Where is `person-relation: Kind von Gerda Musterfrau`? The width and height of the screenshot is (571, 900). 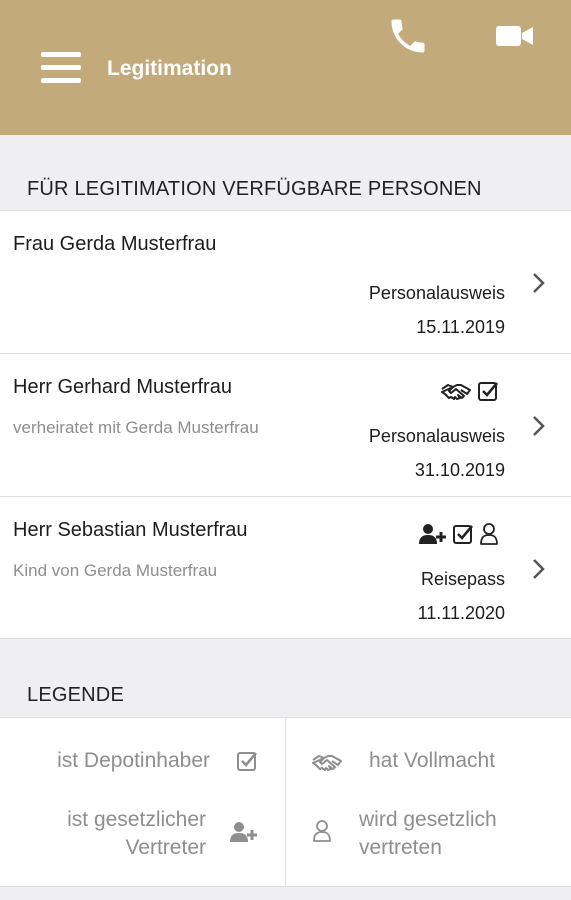
person-relation: Kind von Gerda Musterfrau is located at coordinates (115, 570).